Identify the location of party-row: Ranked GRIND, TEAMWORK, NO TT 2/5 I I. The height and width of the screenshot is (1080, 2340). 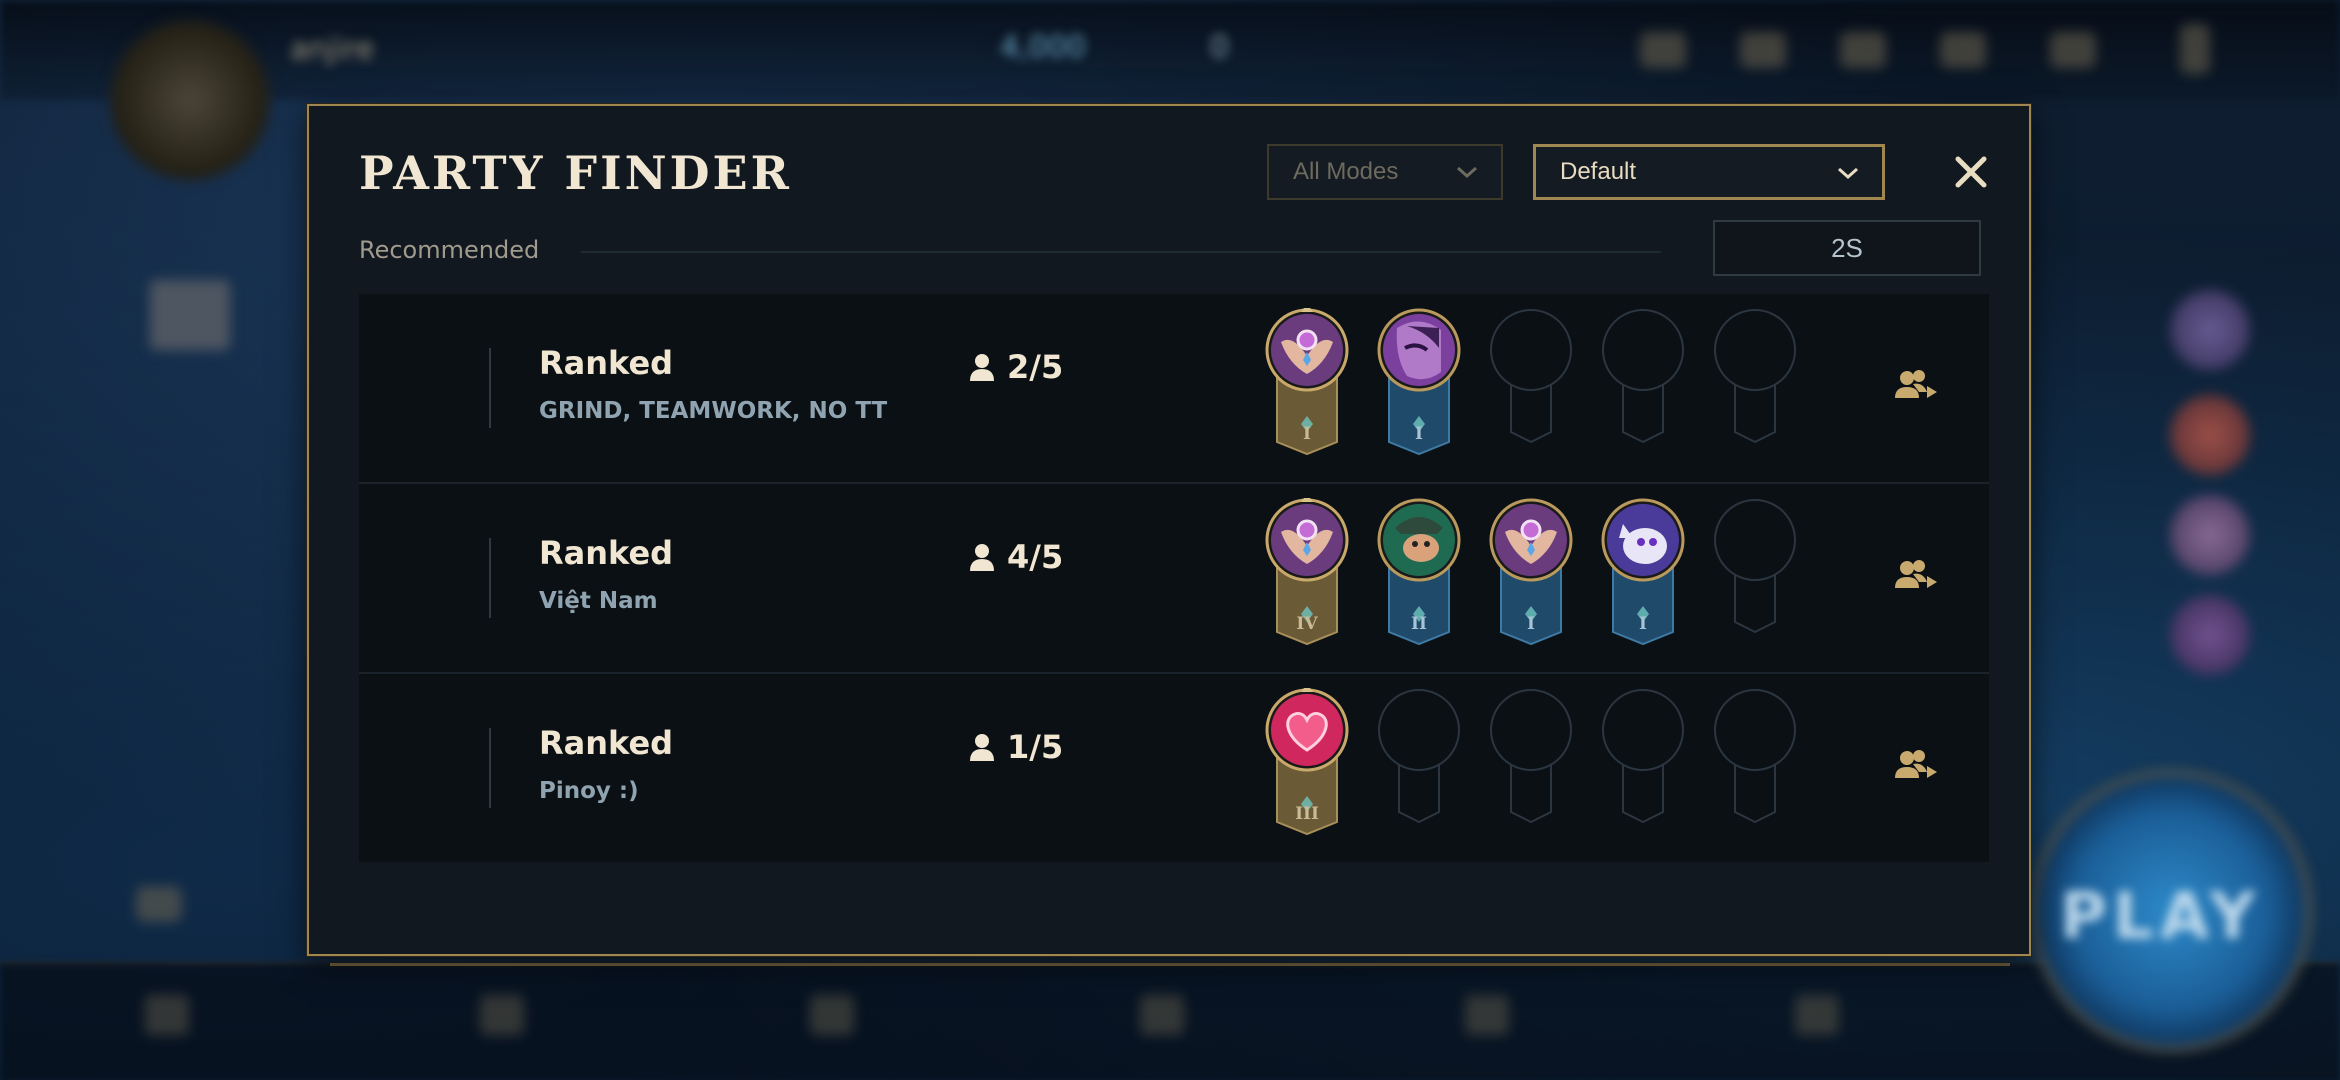
(1174, 389).